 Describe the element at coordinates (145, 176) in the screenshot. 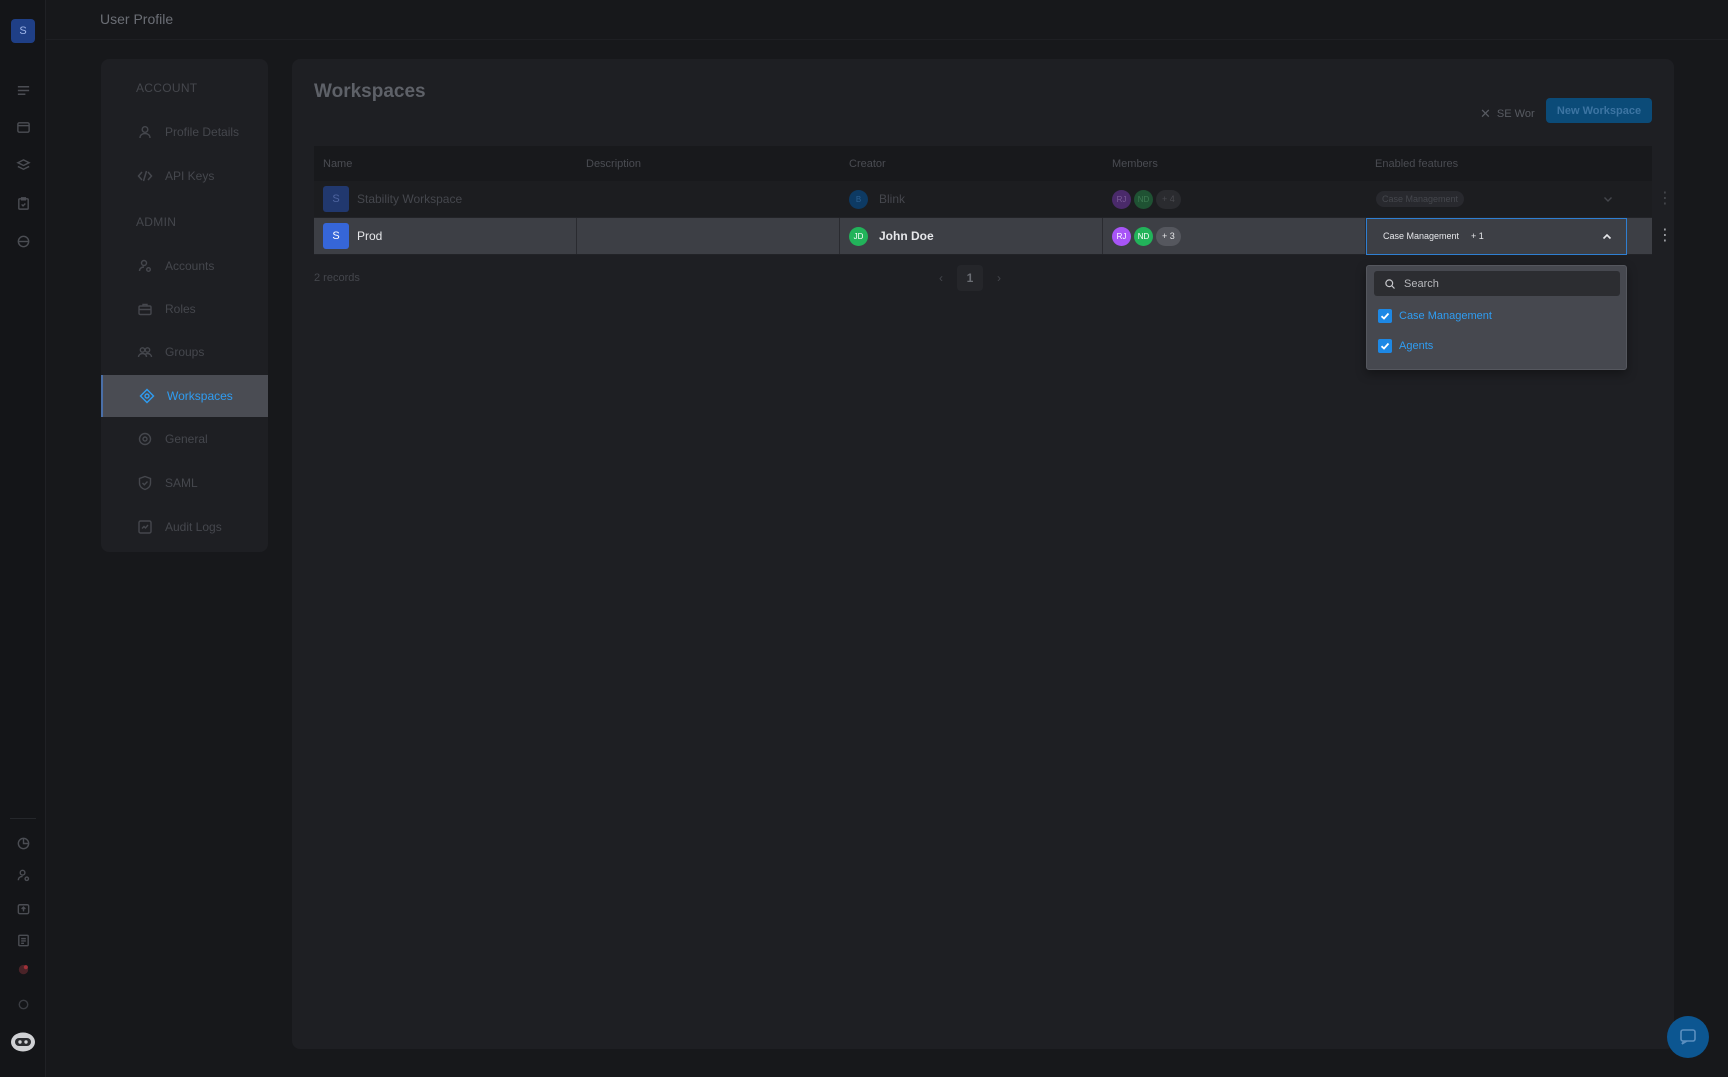

I see `code-icon` at that location.